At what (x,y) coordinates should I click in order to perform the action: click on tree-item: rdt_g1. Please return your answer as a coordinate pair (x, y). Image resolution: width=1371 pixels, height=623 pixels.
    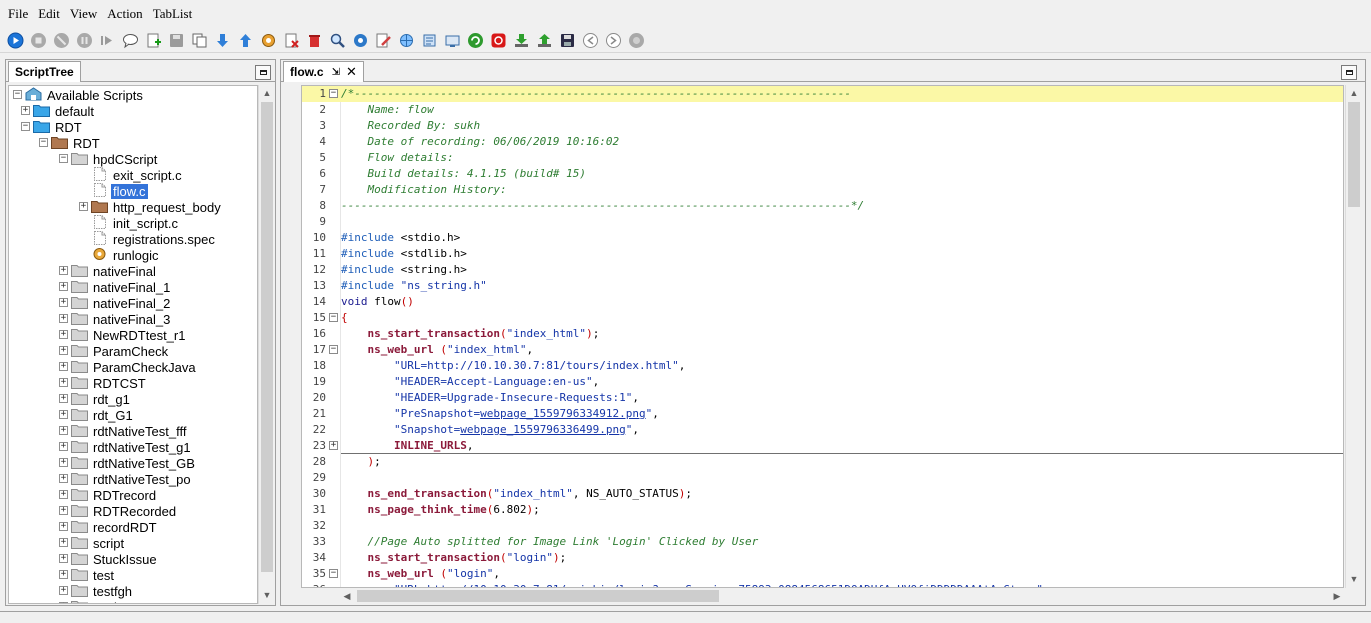
    Looking at the image, I should click on (101, 399).